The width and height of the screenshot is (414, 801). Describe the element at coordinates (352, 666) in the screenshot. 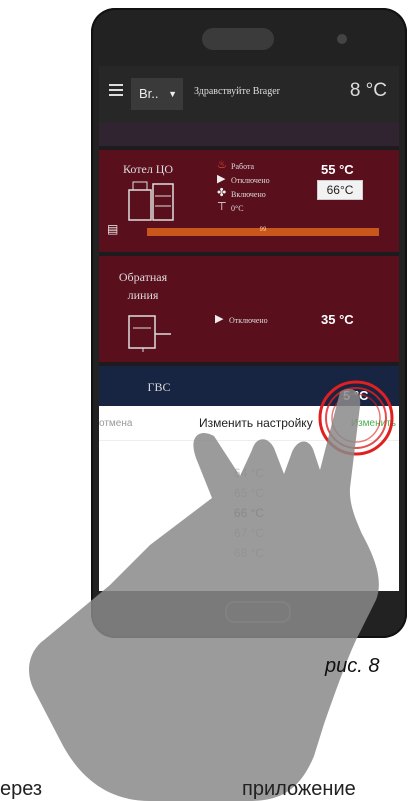

I see `figure-caption: рис. 8` at that location.